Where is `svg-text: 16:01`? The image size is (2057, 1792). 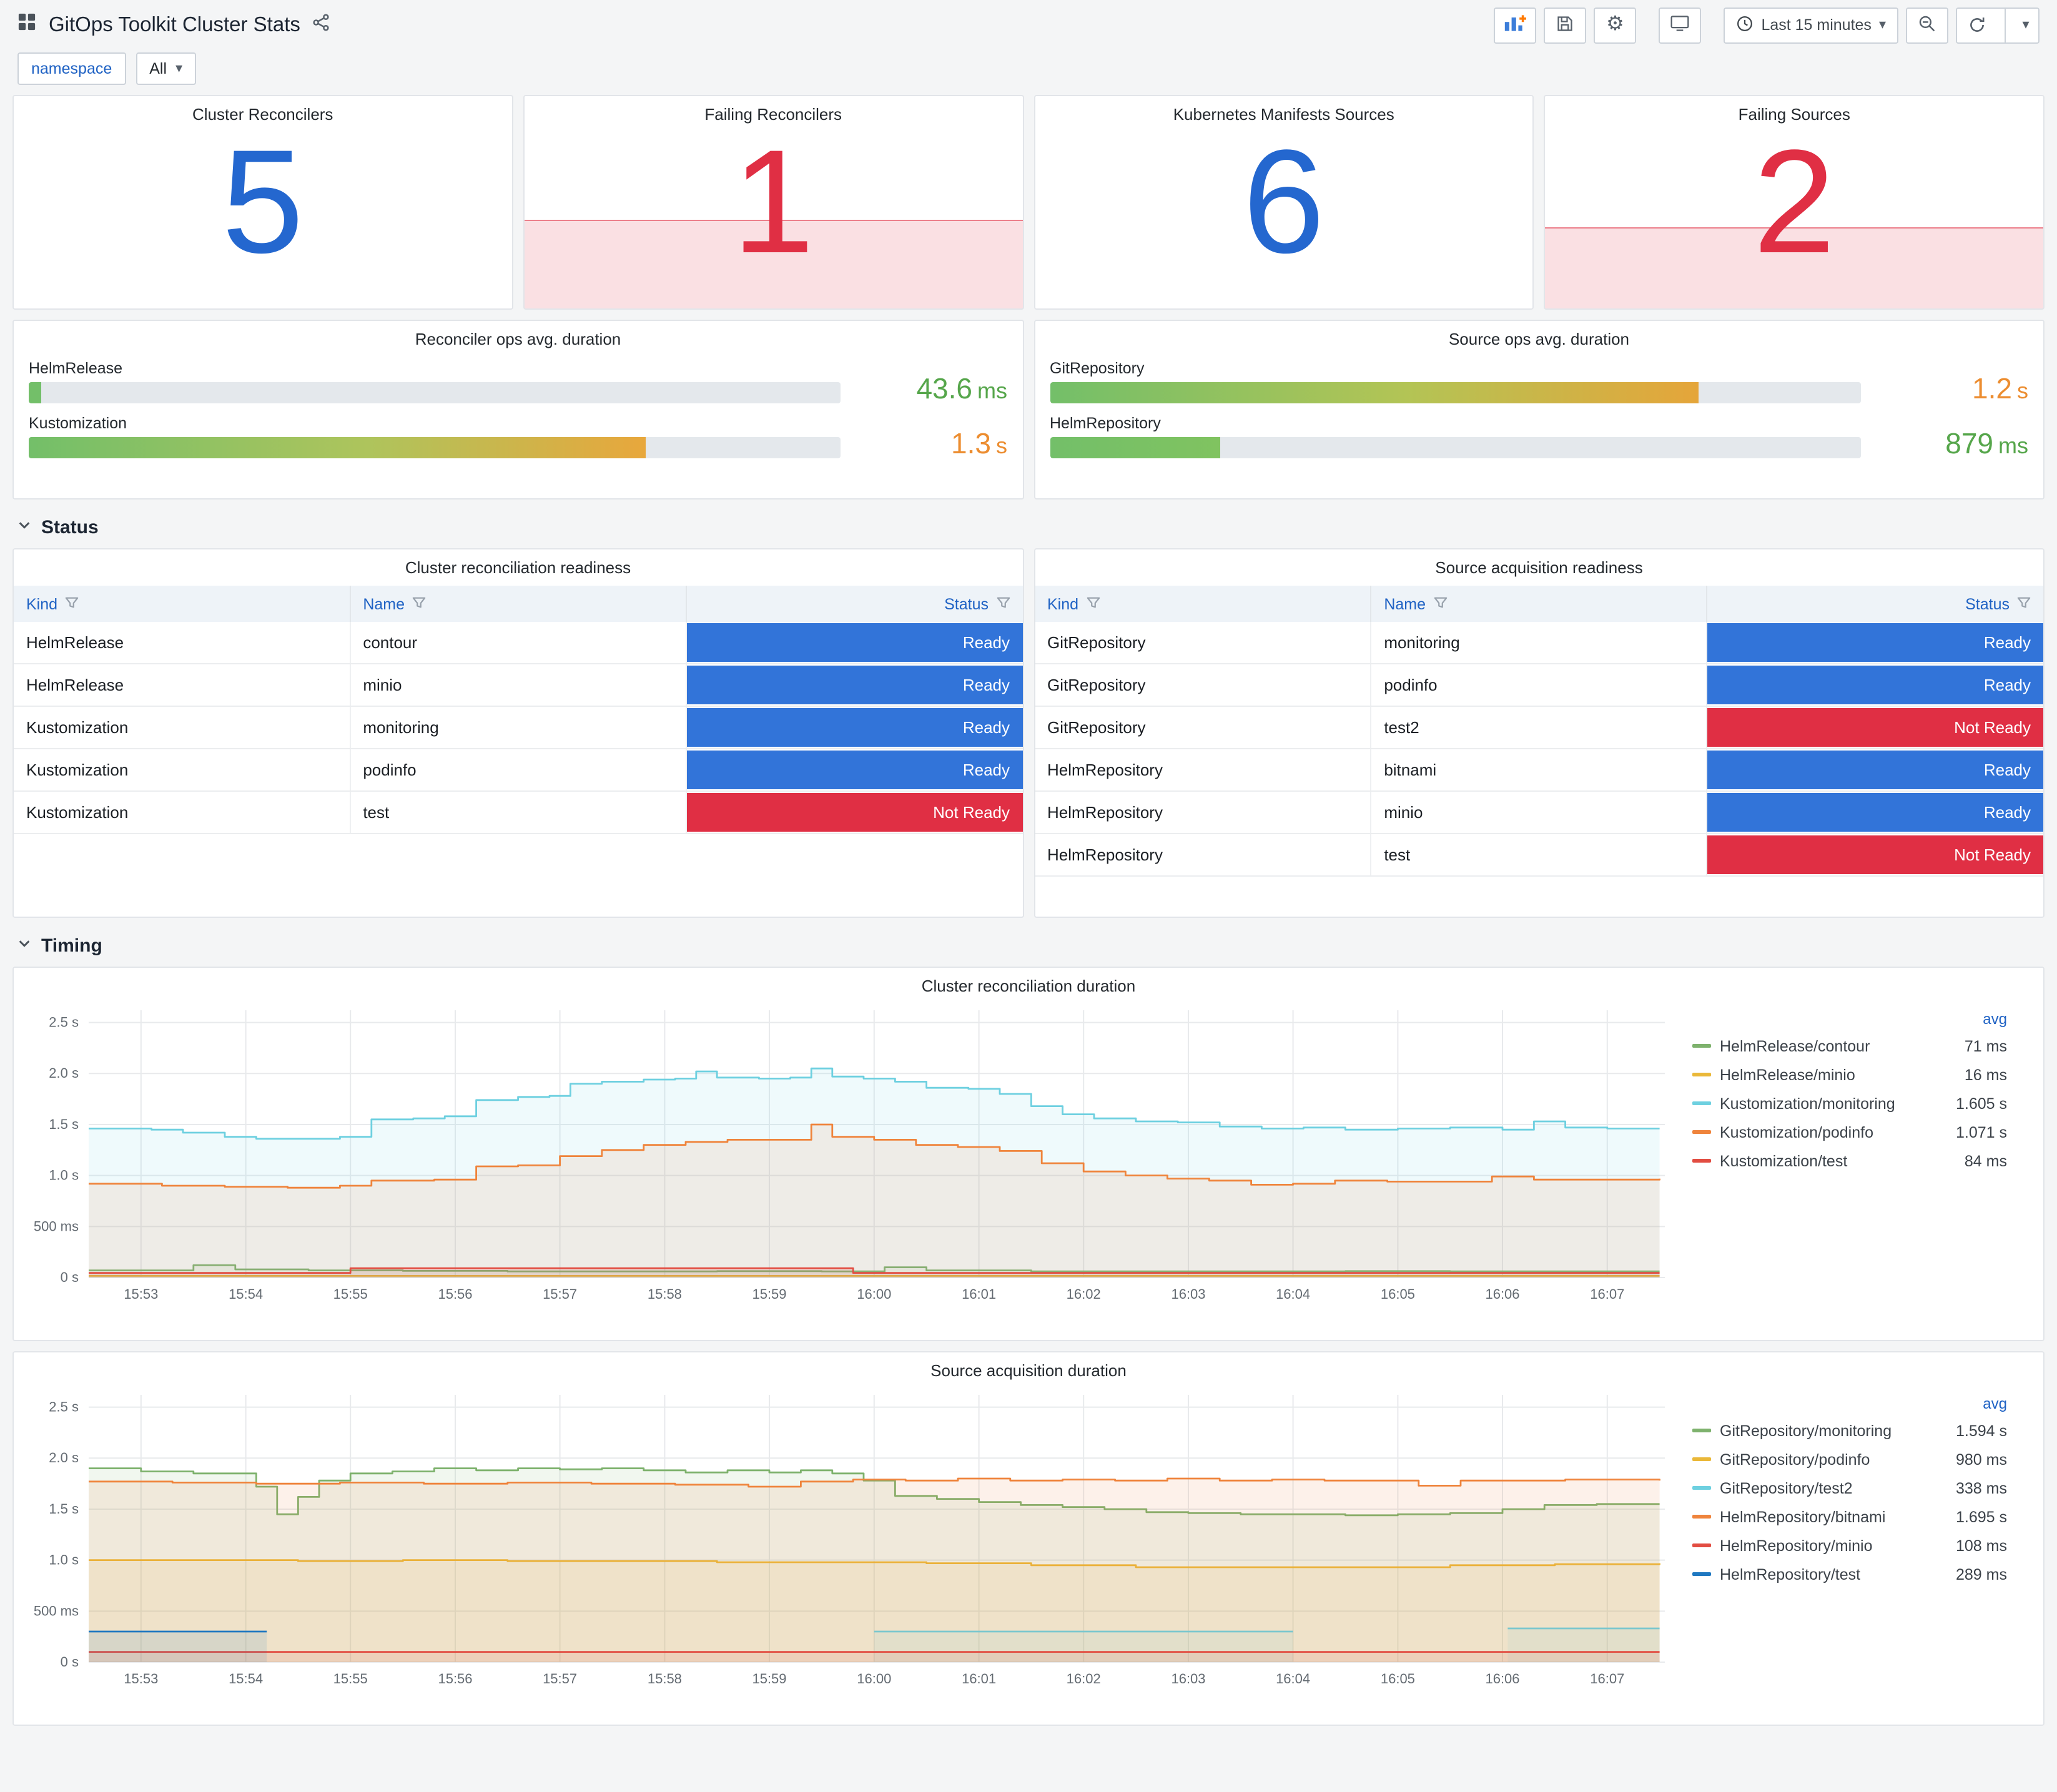
svg-text: 16:01 is located at coordinates (979, 1294).